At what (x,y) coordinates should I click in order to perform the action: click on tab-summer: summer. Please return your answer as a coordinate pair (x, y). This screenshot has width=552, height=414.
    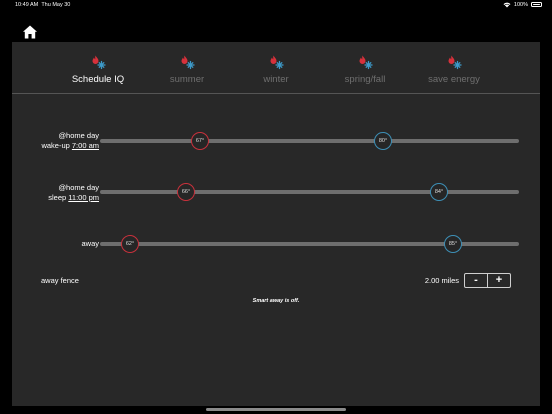
    Looking at the image, I should click on (187, 69).